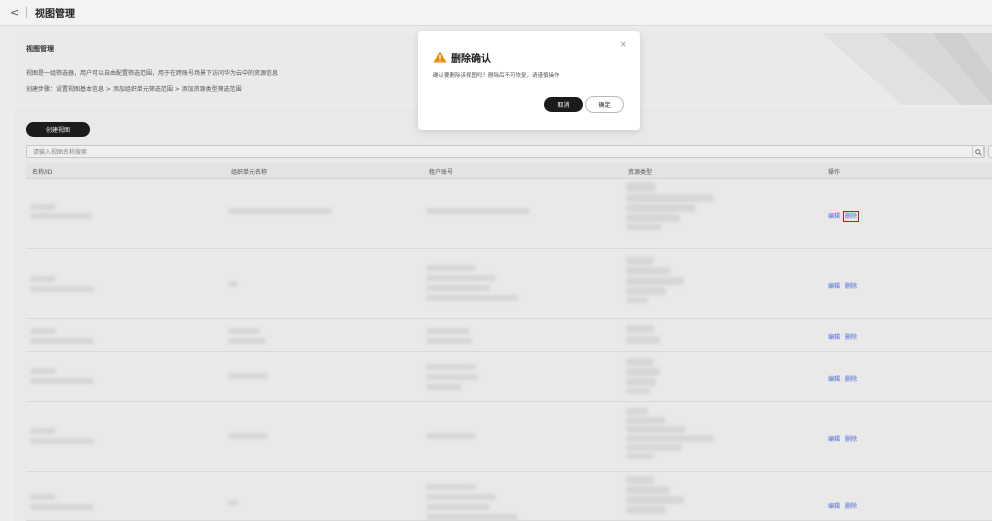  What do you see at coordinates (471, 59) in the screenshot?
I see `dialog-title: 删除确认` at bounding box center [471, 59].